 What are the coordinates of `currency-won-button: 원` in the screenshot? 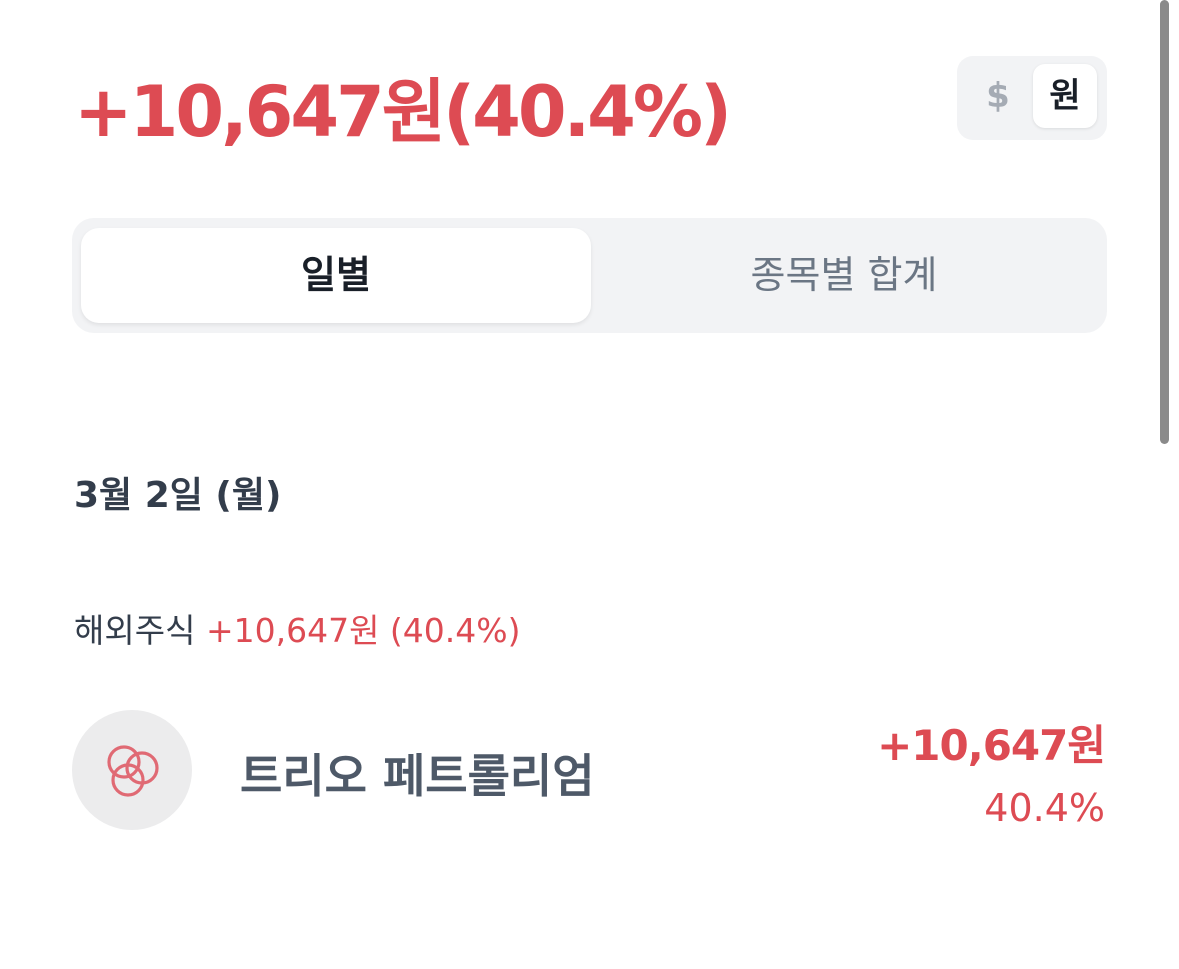 It's located at (1065, 96).